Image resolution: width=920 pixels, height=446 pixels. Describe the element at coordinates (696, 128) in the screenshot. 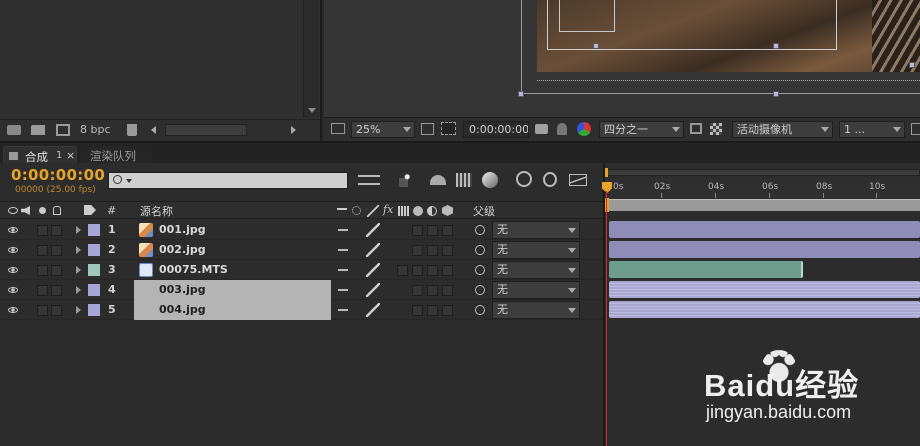

I see `region-of-interest-icon` at that location.